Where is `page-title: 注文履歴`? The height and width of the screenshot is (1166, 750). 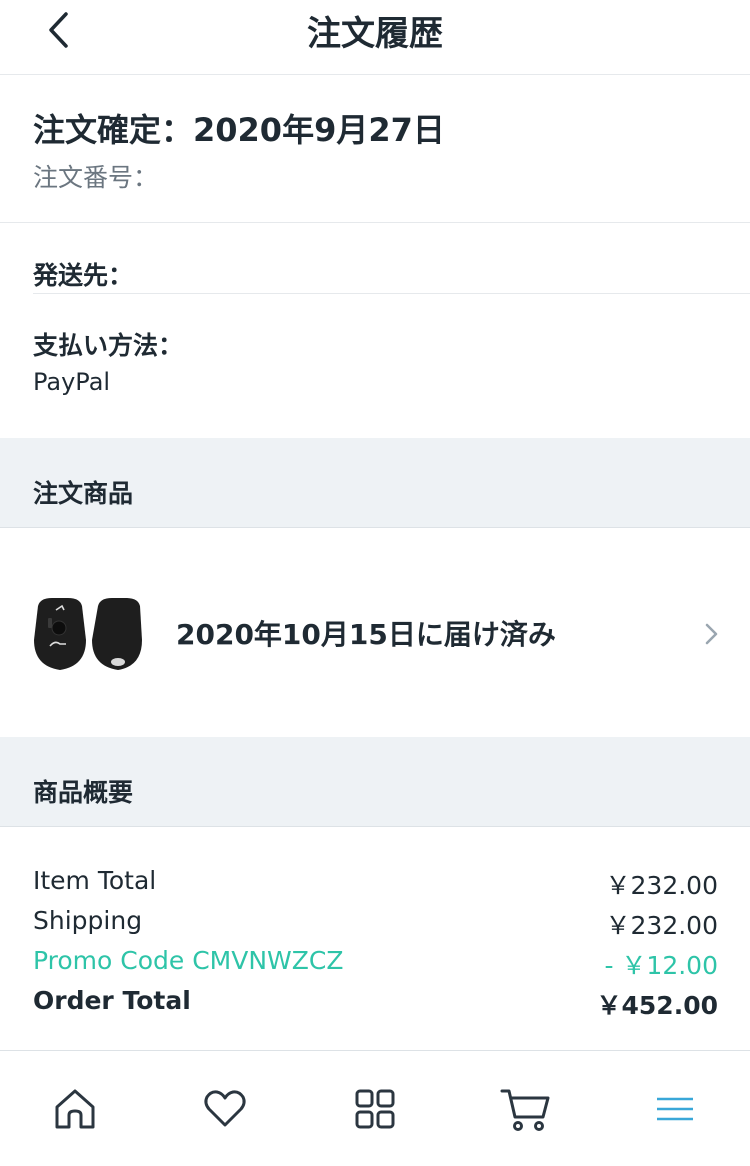
page-title: 注文履歴 is located at coordinates (375, 34).